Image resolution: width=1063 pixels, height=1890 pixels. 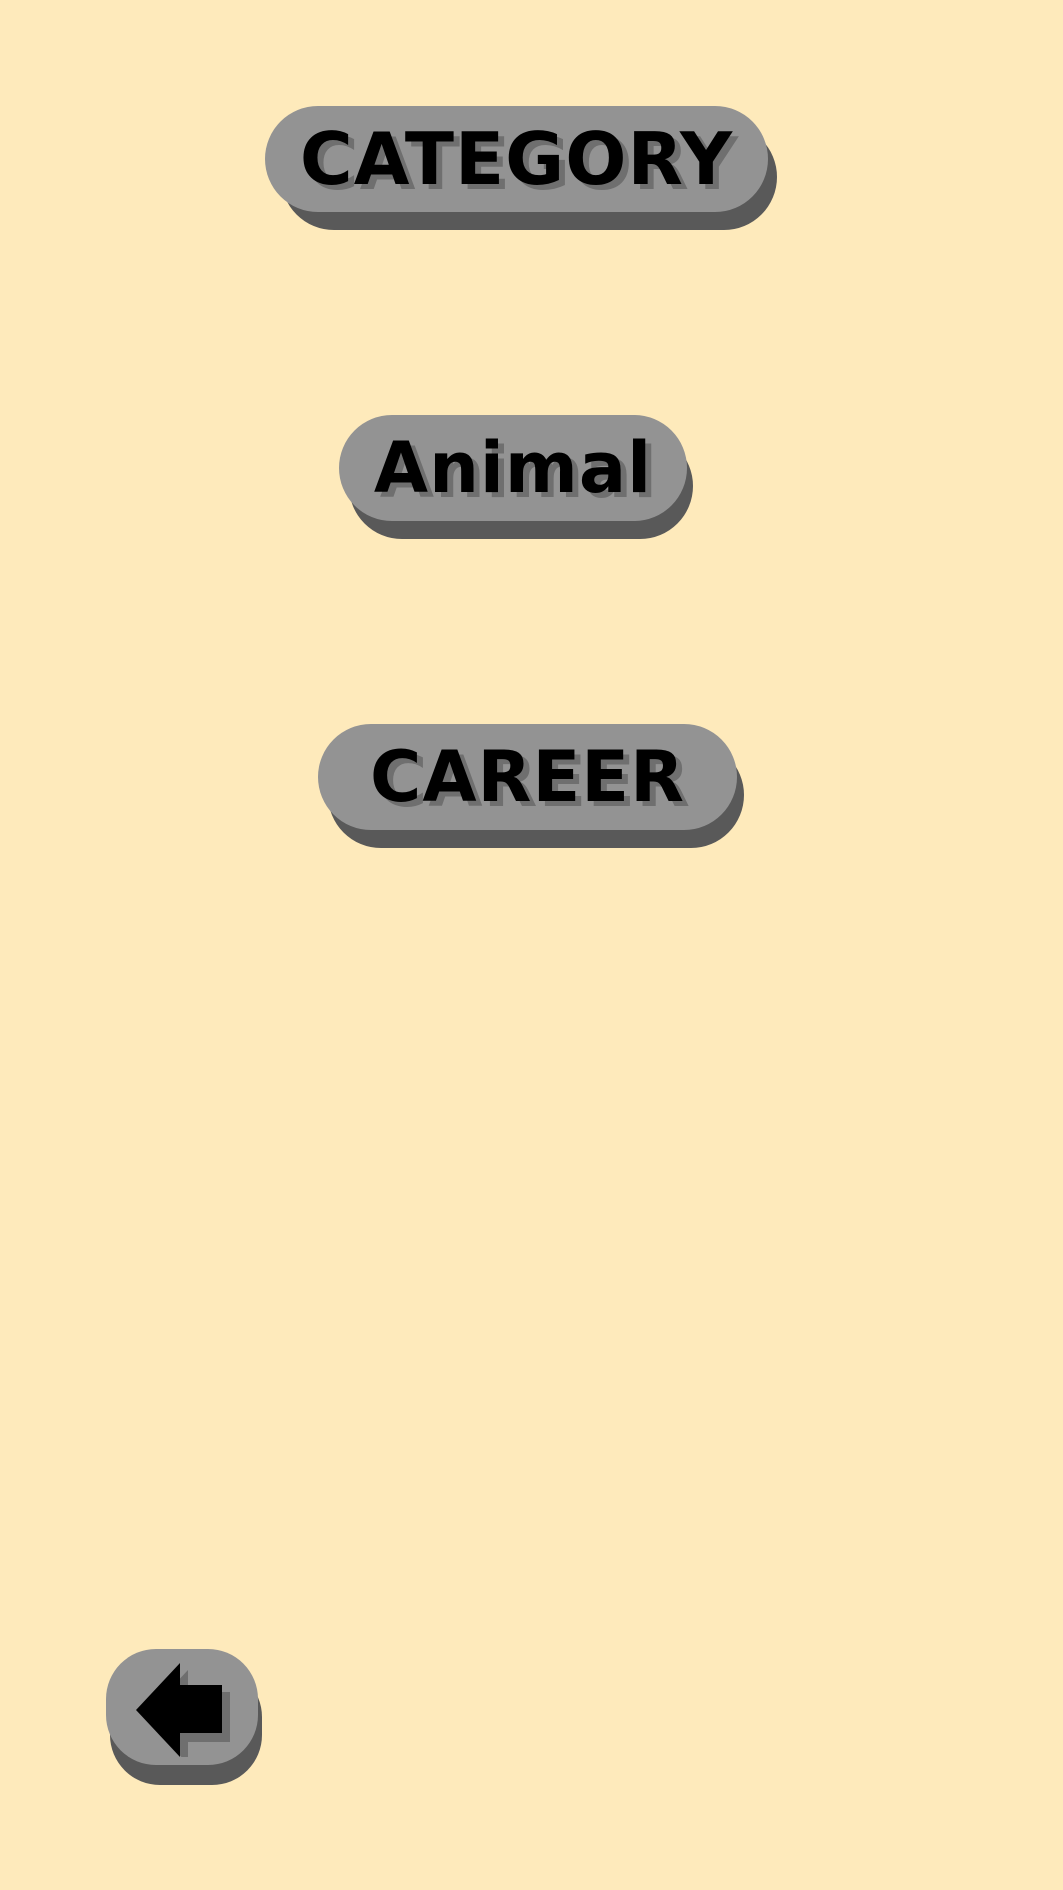 I want to click on animal-button-label: Animal, so click(x=513, y=468).